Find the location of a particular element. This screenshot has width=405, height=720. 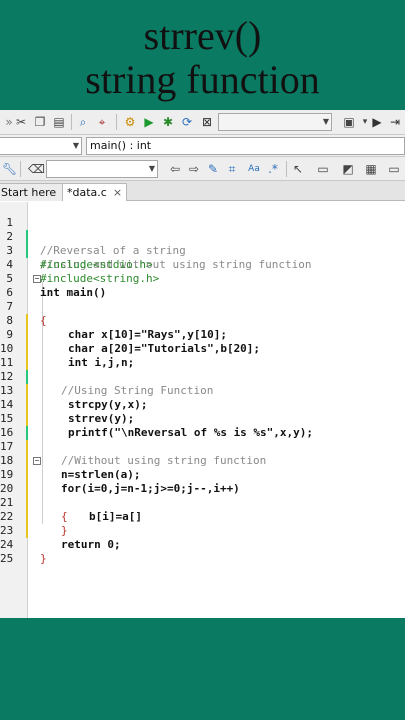

back-arrow-icon: ⇦ is located at coordinates (175, 169).